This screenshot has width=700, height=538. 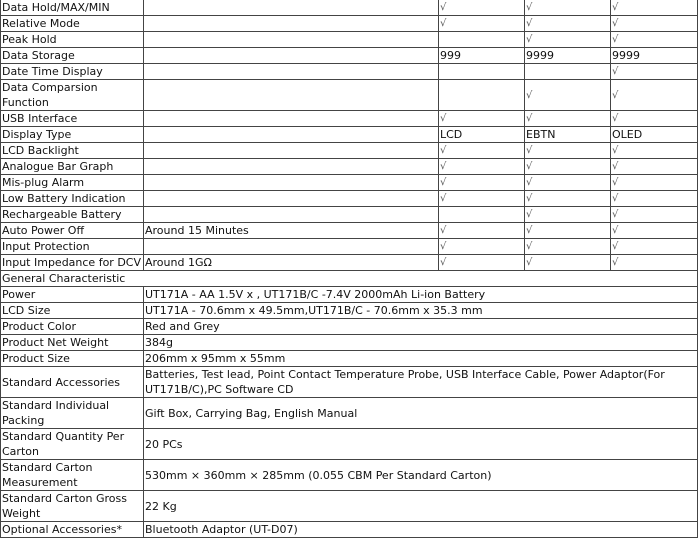 What do you see at coordinates (72, 214) in the screenshot?
I see `feature-label: Rechargeable Battery` at bounding box center [72, 214].